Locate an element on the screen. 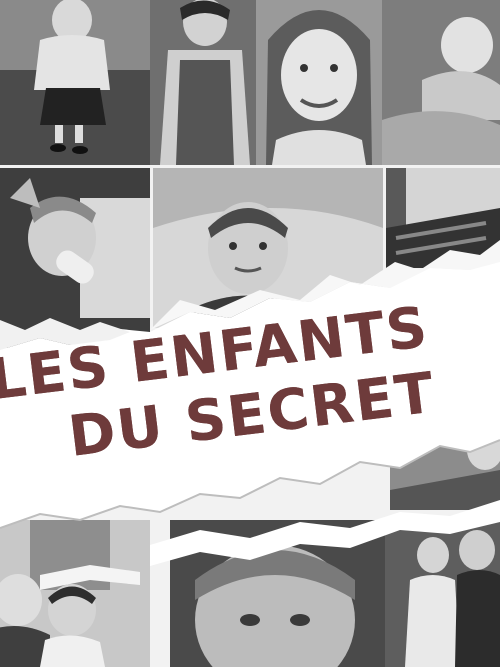 This screenshot has width=500, height=667. photo-two-children is located at coordinates (75, 593).